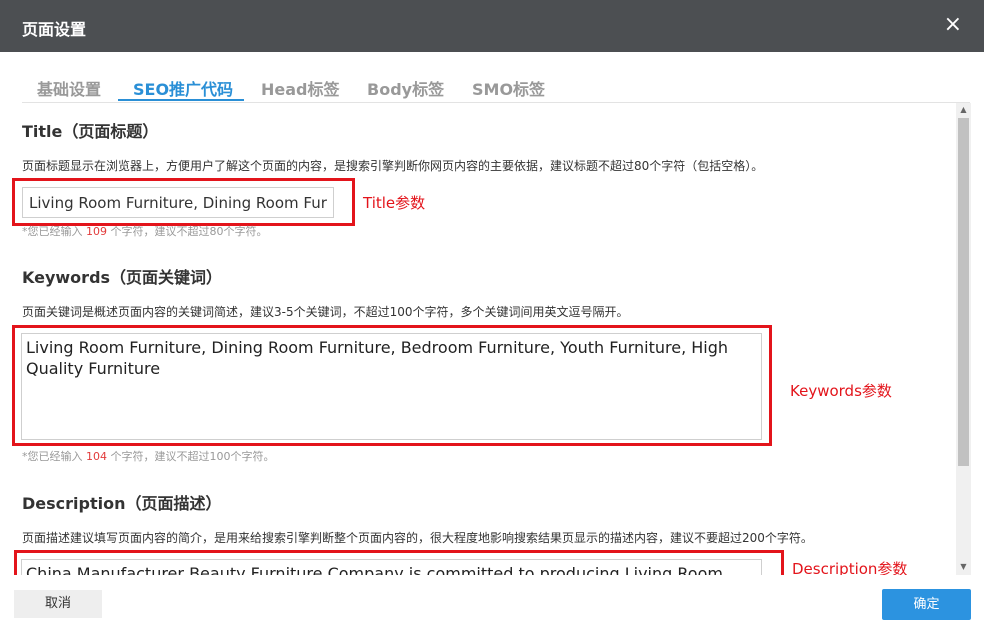 This screenshot has height=631, width=984. I want to click on scroll-thumb, so click(963, 292).